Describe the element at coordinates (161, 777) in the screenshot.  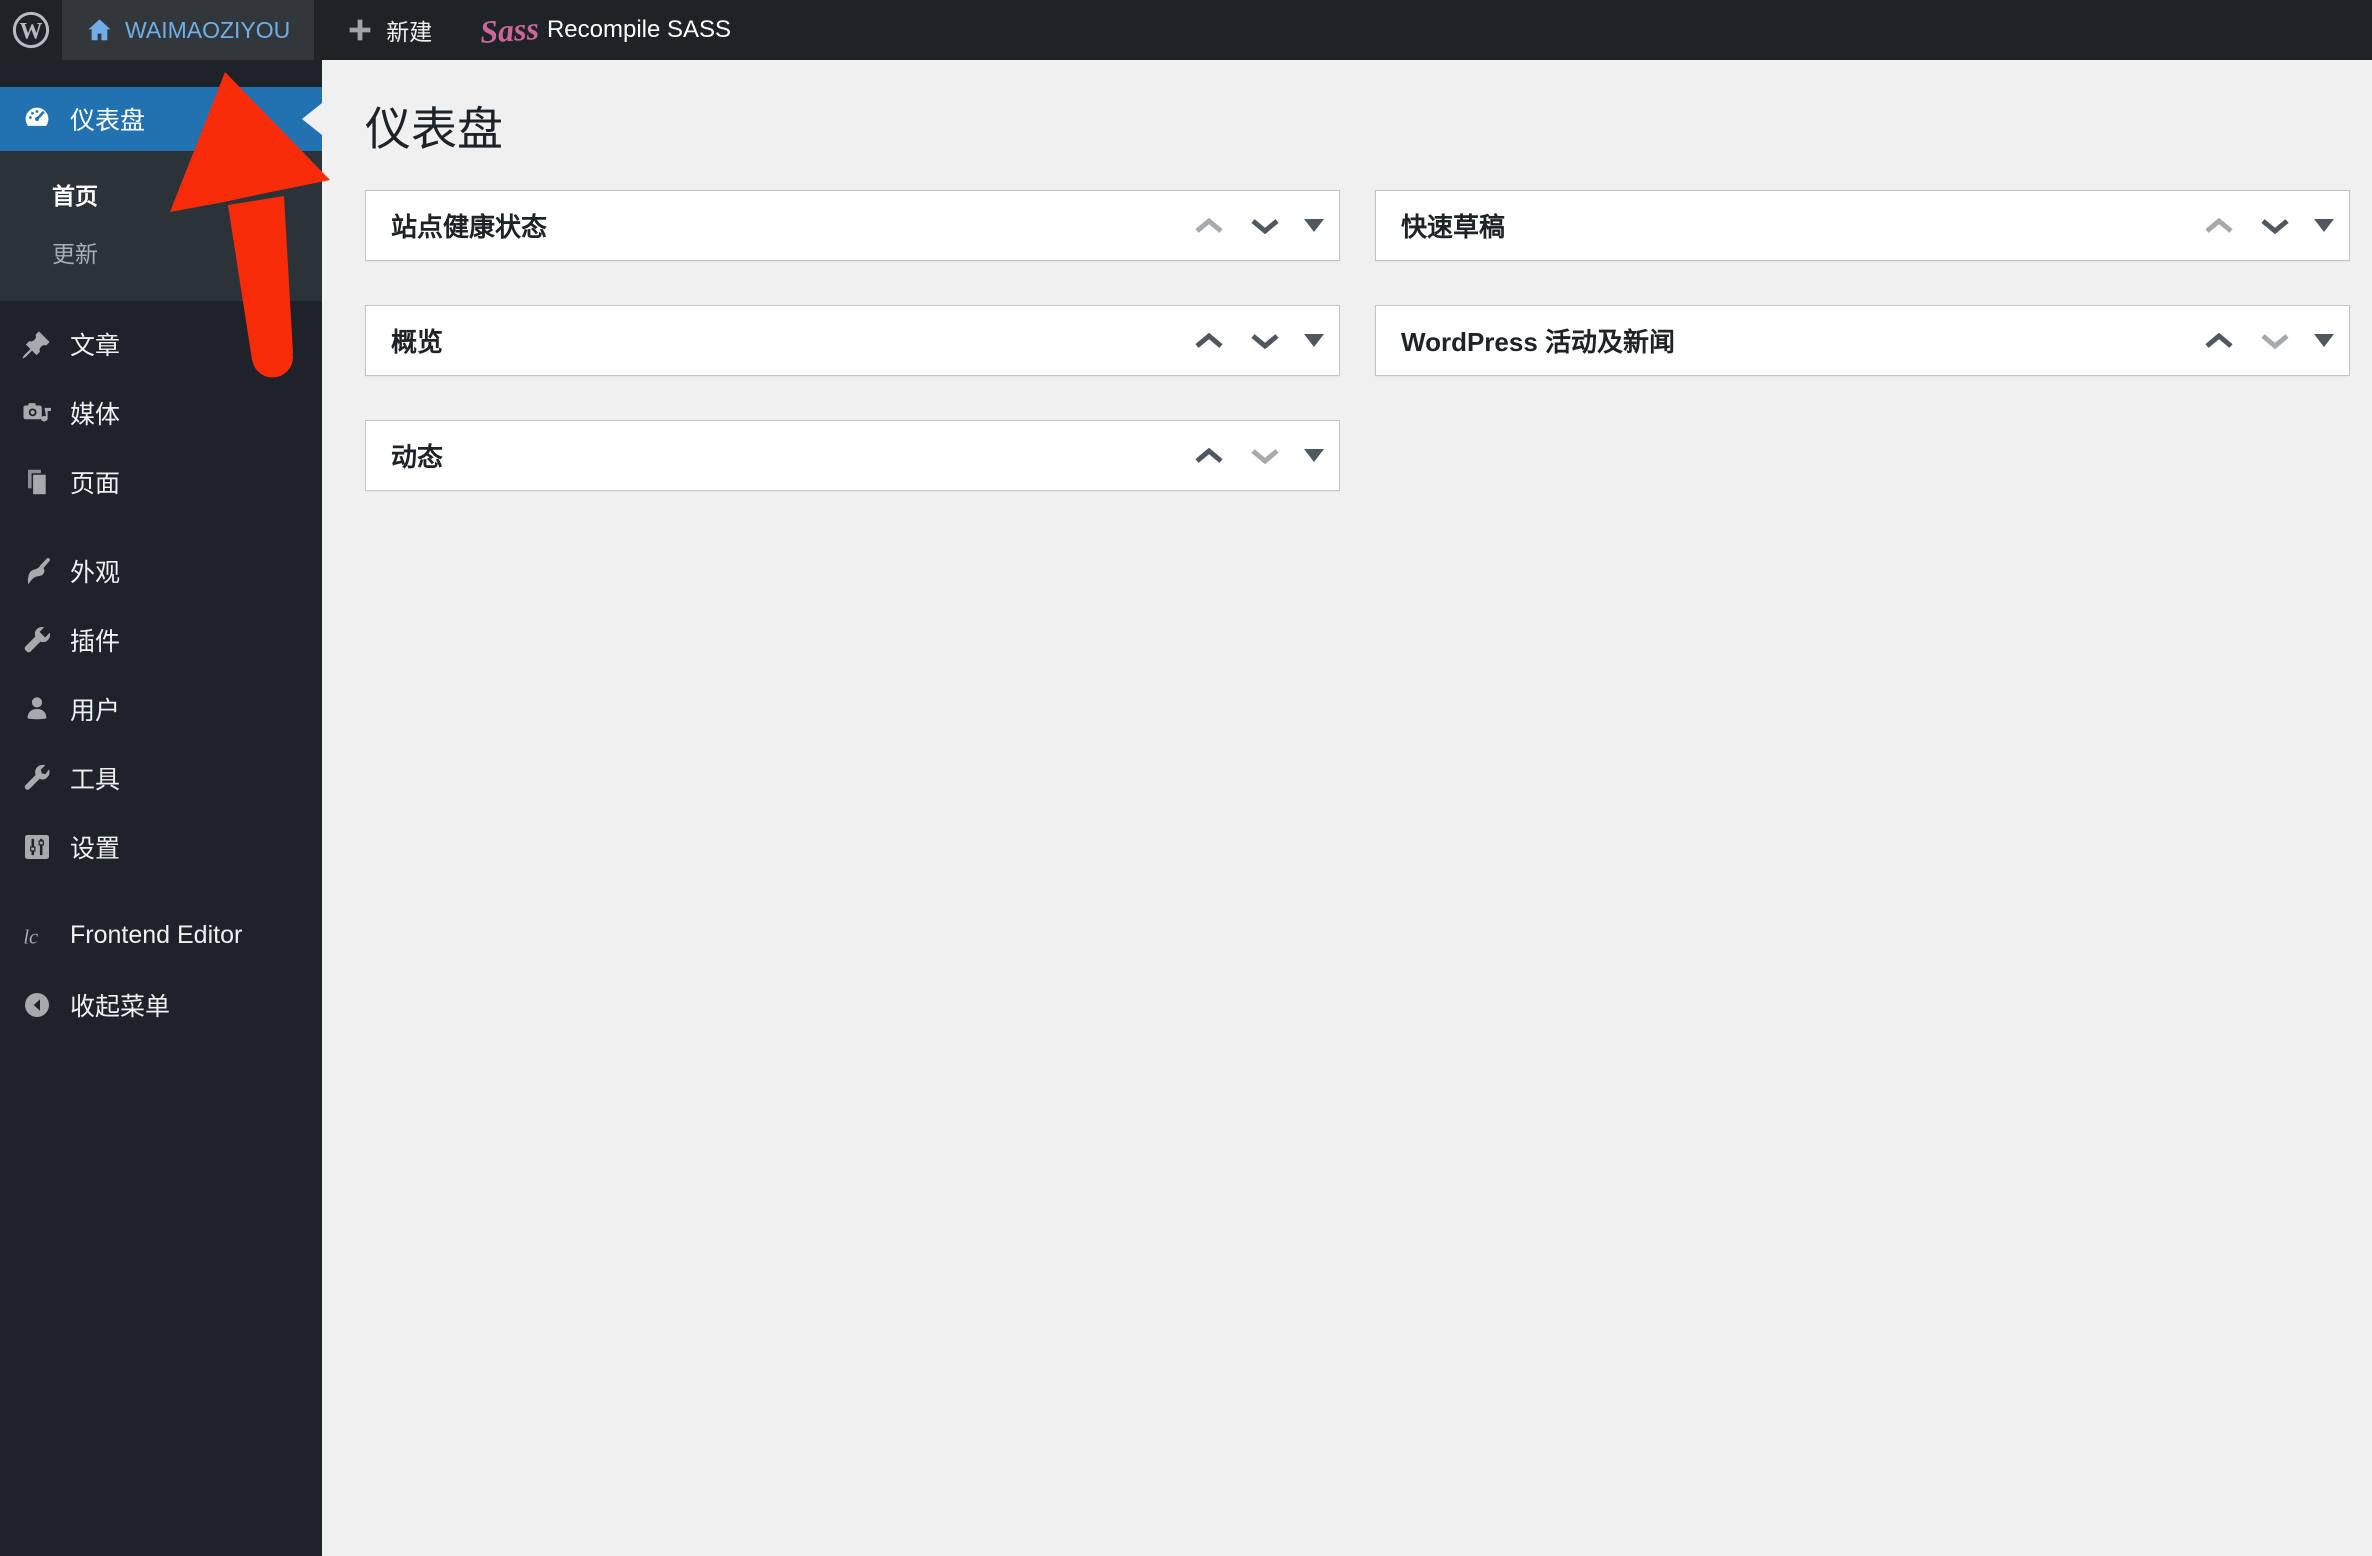
I see `sidebar-item-tools: 工具` at that location.